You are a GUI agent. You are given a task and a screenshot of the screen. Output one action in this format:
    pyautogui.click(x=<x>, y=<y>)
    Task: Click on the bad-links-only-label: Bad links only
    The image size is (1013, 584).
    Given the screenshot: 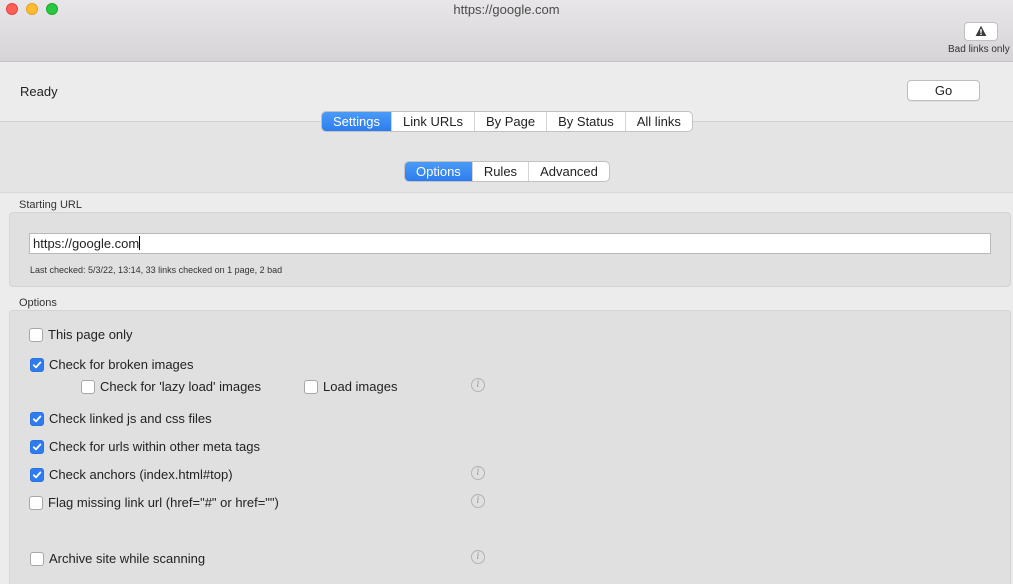 What is the action you would take?
    pyautogui.click(x=979, y=49)
    